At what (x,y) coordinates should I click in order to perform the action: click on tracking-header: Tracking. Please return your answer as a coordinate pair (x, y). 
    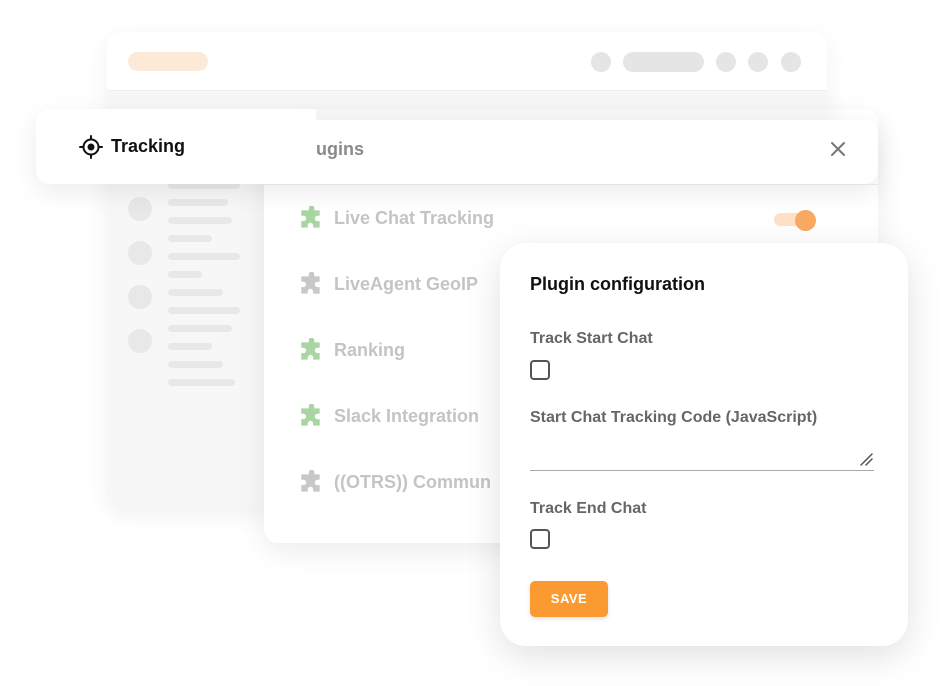
    Looking at the image, I should click on (176, 146).